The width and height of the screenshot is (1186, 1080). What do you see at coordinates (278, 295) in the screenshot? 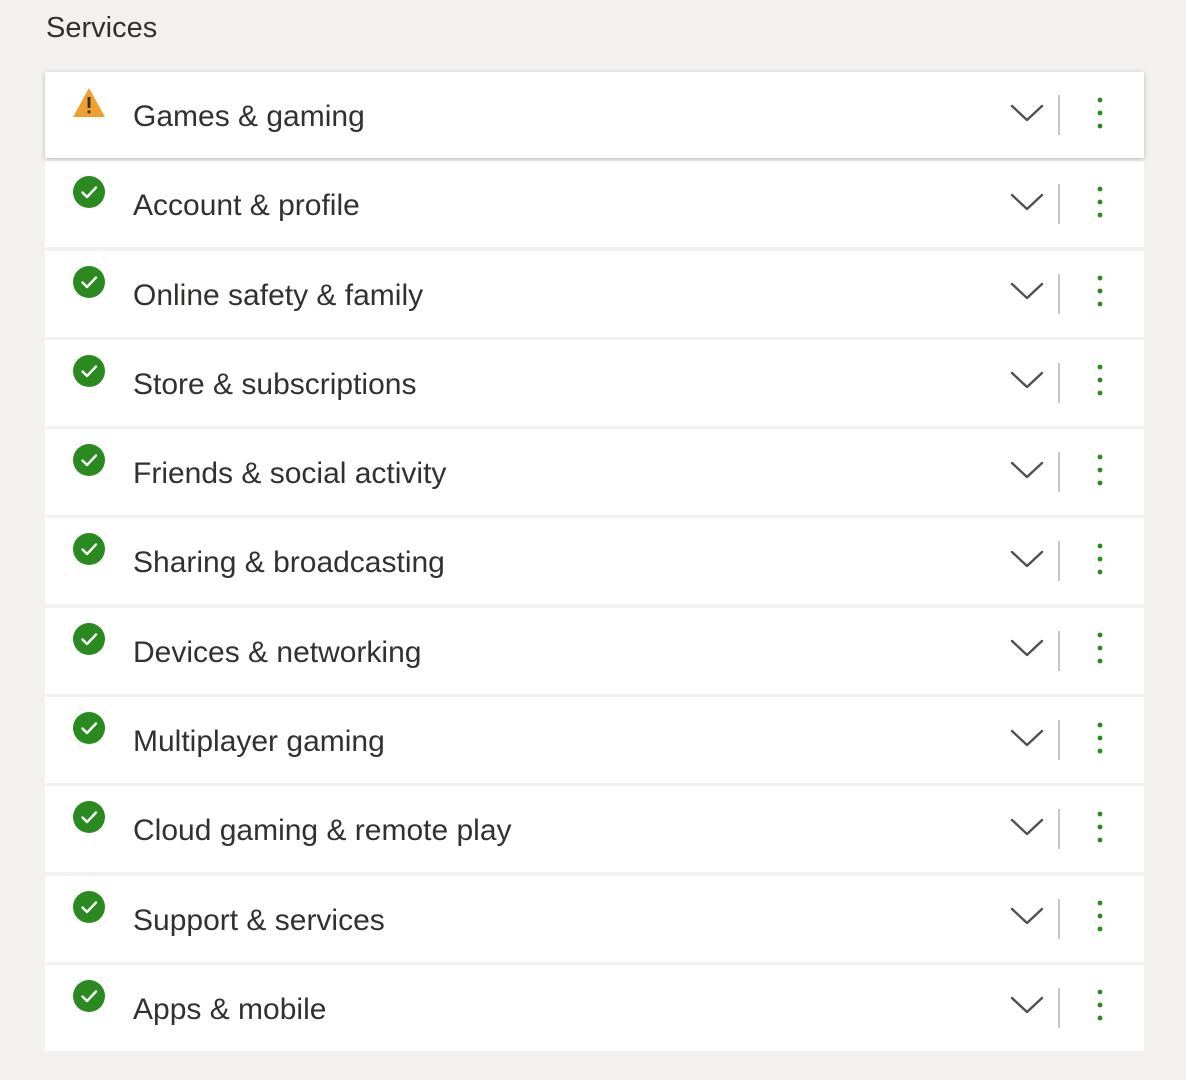
I see `service-label: Online safety & family` at bounding box center [278, 295].